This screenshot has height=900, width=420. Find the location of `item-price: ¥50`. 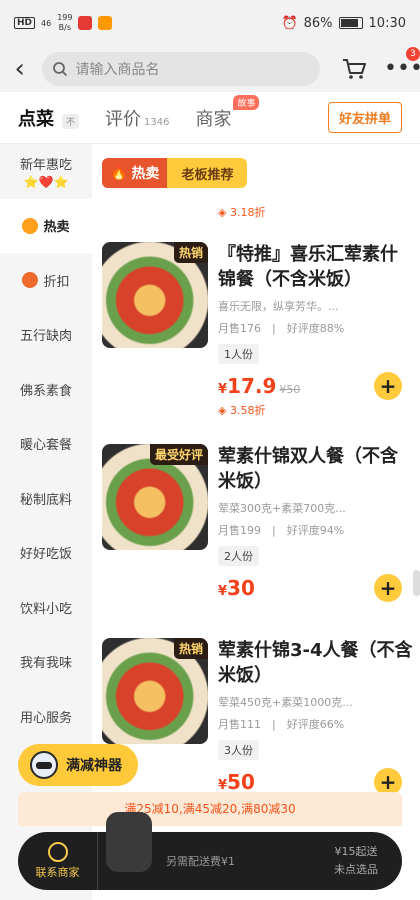

item-price: ¥50 is located at coordinates (236, 782).